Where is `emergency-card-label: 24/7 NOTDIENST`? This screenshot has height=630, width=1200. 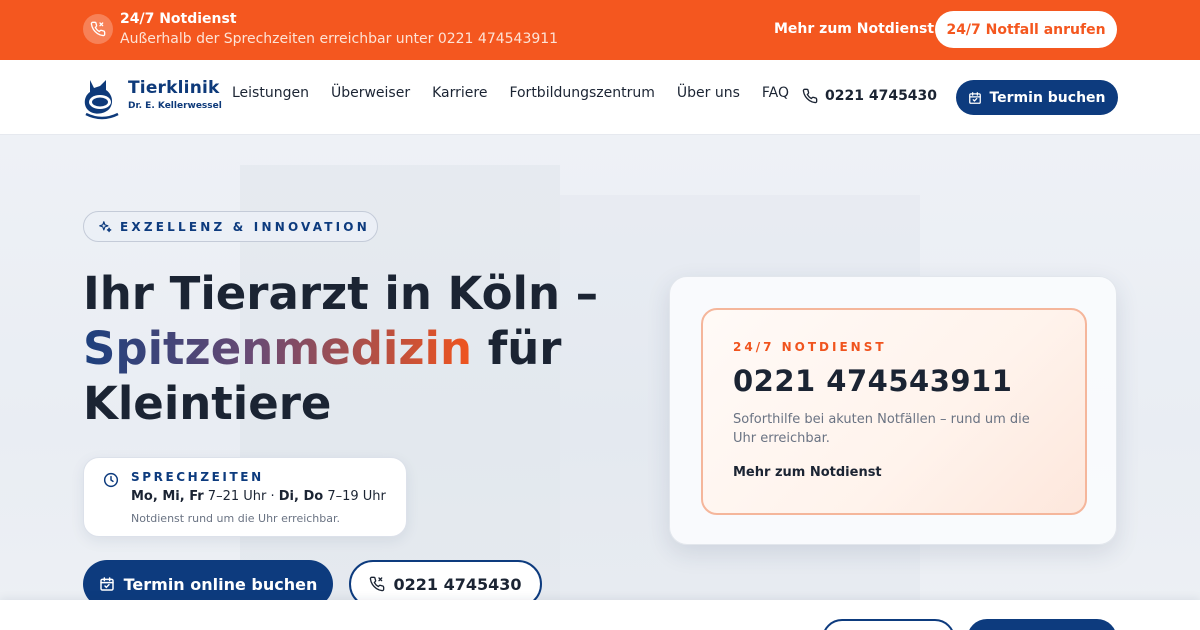 emergency-card-label: 24/7 NOTDIENST is located at coordinates (810, 347).